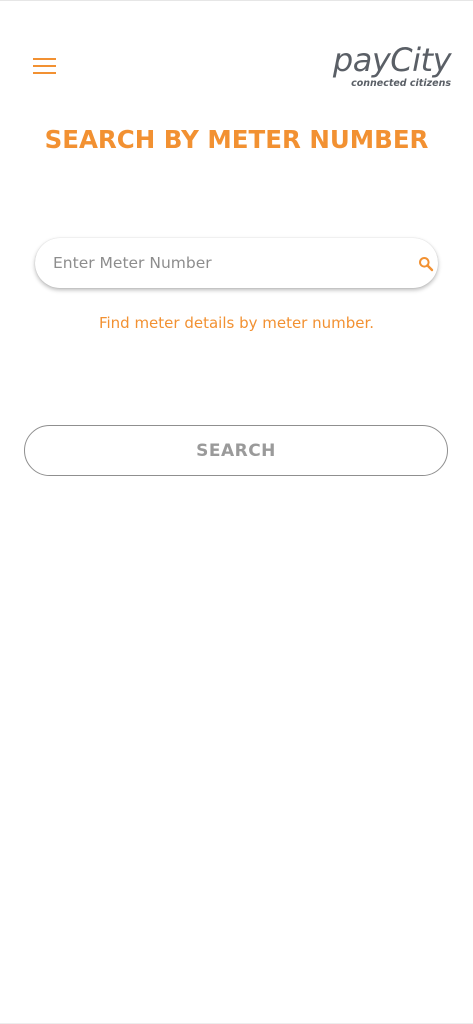 This screenshot has height=1024, width=473. I want to click on meter-search-box, so click(236, 263).